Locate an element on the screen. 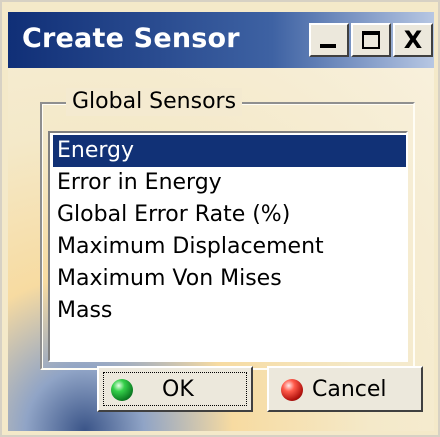  close-button: X is located at coordinates (413, 40).